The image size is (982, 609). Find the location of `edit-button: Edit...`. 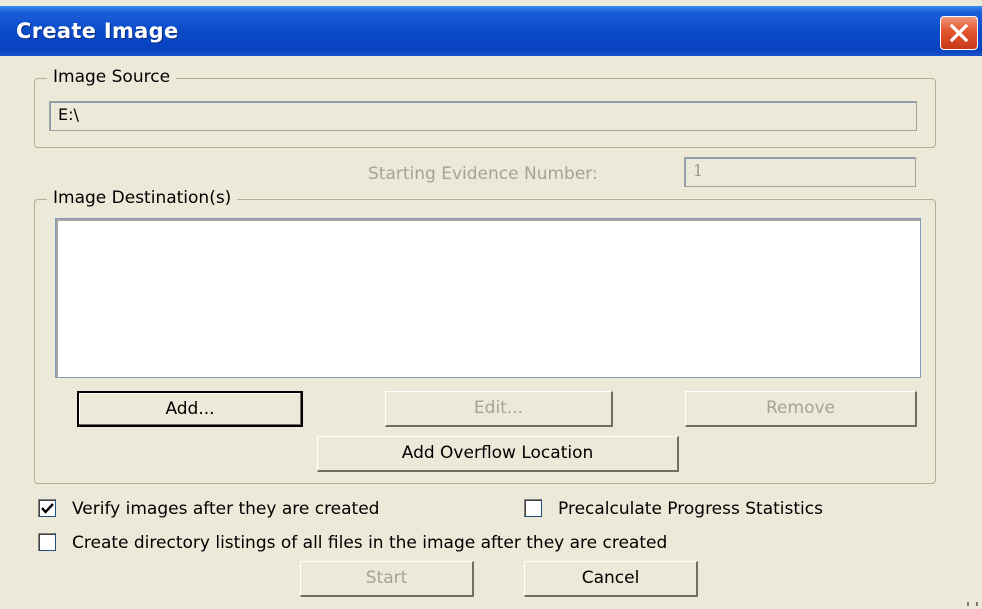

edit-button: Edit... is located at coordinates (499, 409).